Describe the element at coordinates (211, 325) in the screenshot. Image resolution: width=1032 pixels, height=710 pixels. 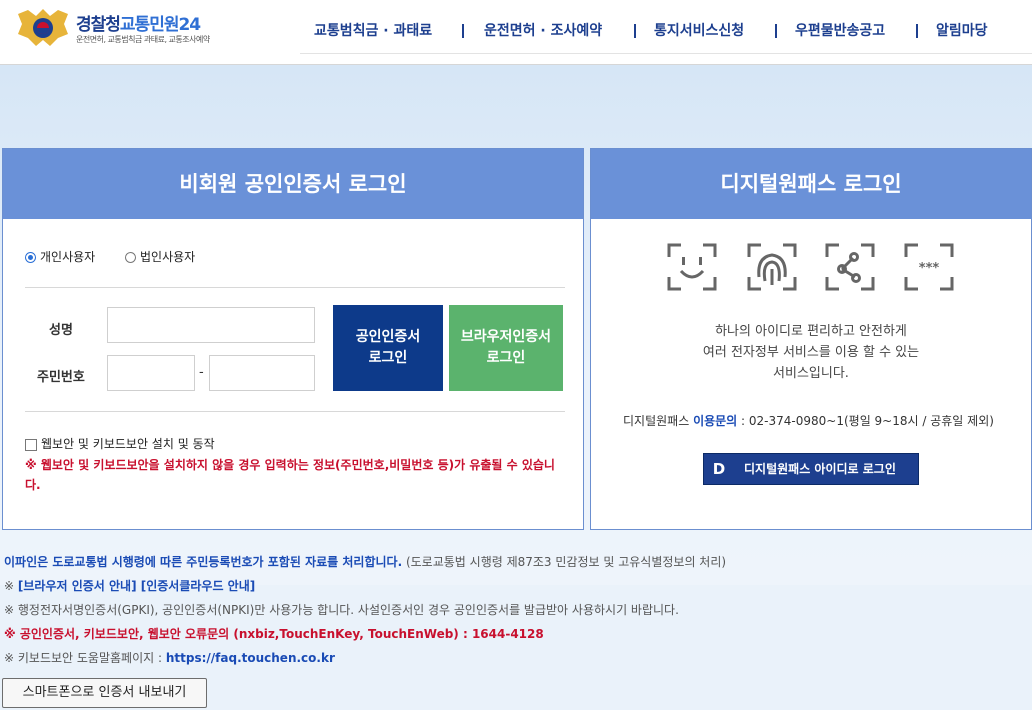
I see `name-input` at that location.